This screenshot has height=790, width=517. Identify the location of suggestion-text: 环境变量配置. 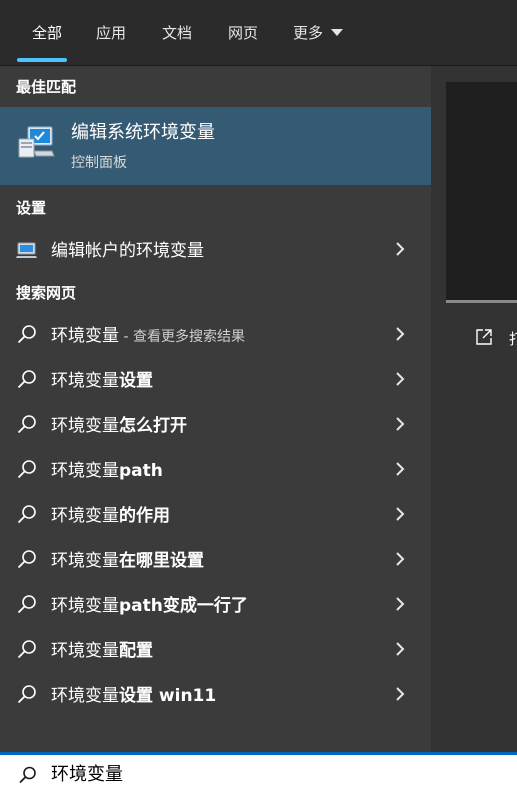
(102, 648).